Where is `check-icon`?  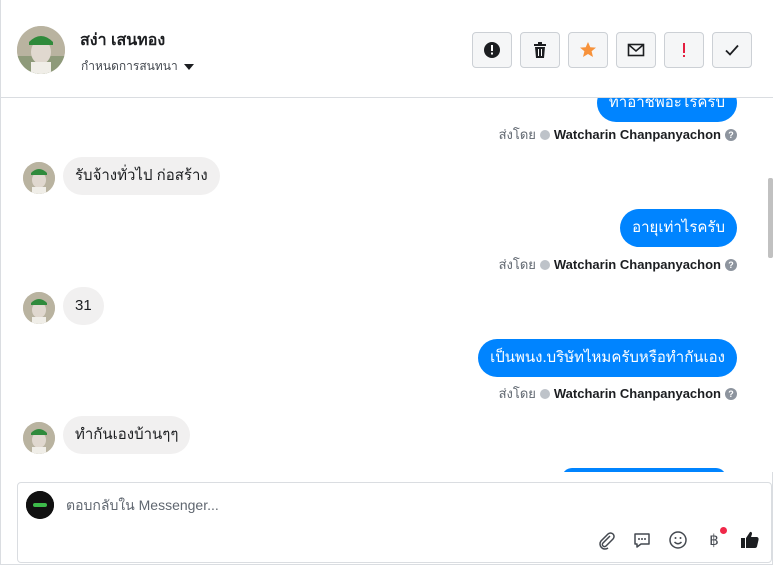 check-icon is located at coordinates (732, 50).